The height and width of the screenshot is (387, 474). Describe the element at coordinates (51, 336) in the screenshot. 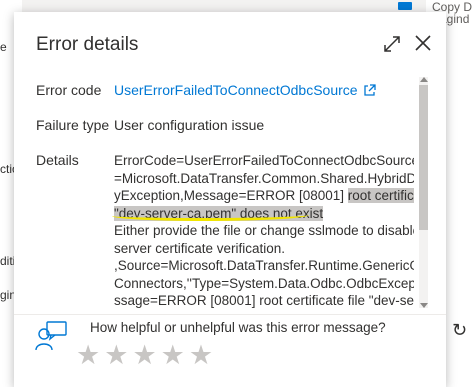

I see `feedback-person-icon` at that location.